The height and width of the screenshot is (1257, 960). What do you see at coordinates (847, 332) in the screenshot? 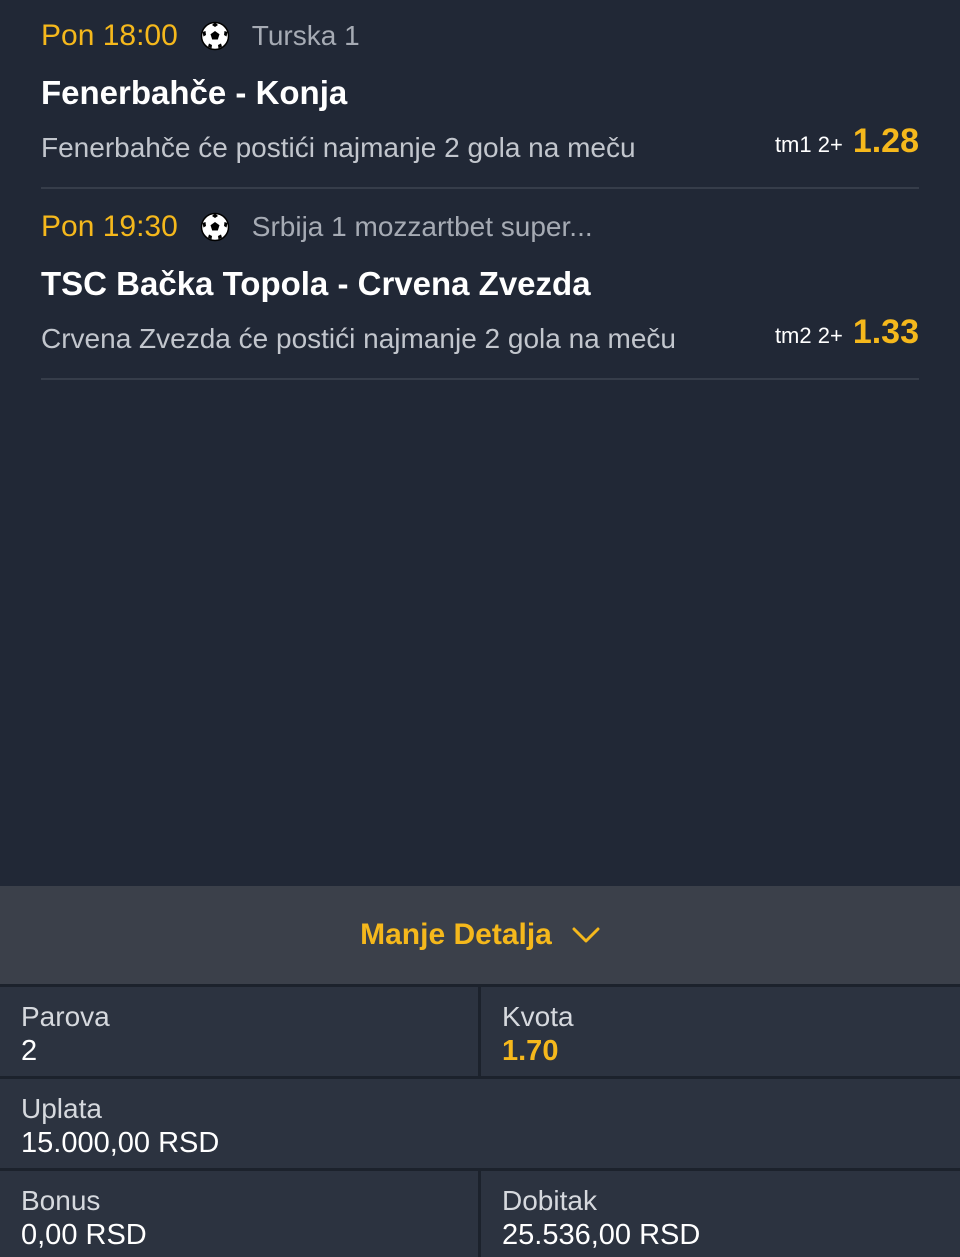
I see `bet-odds: tm2 2+ 1.33` at bounding box center [847, 332].